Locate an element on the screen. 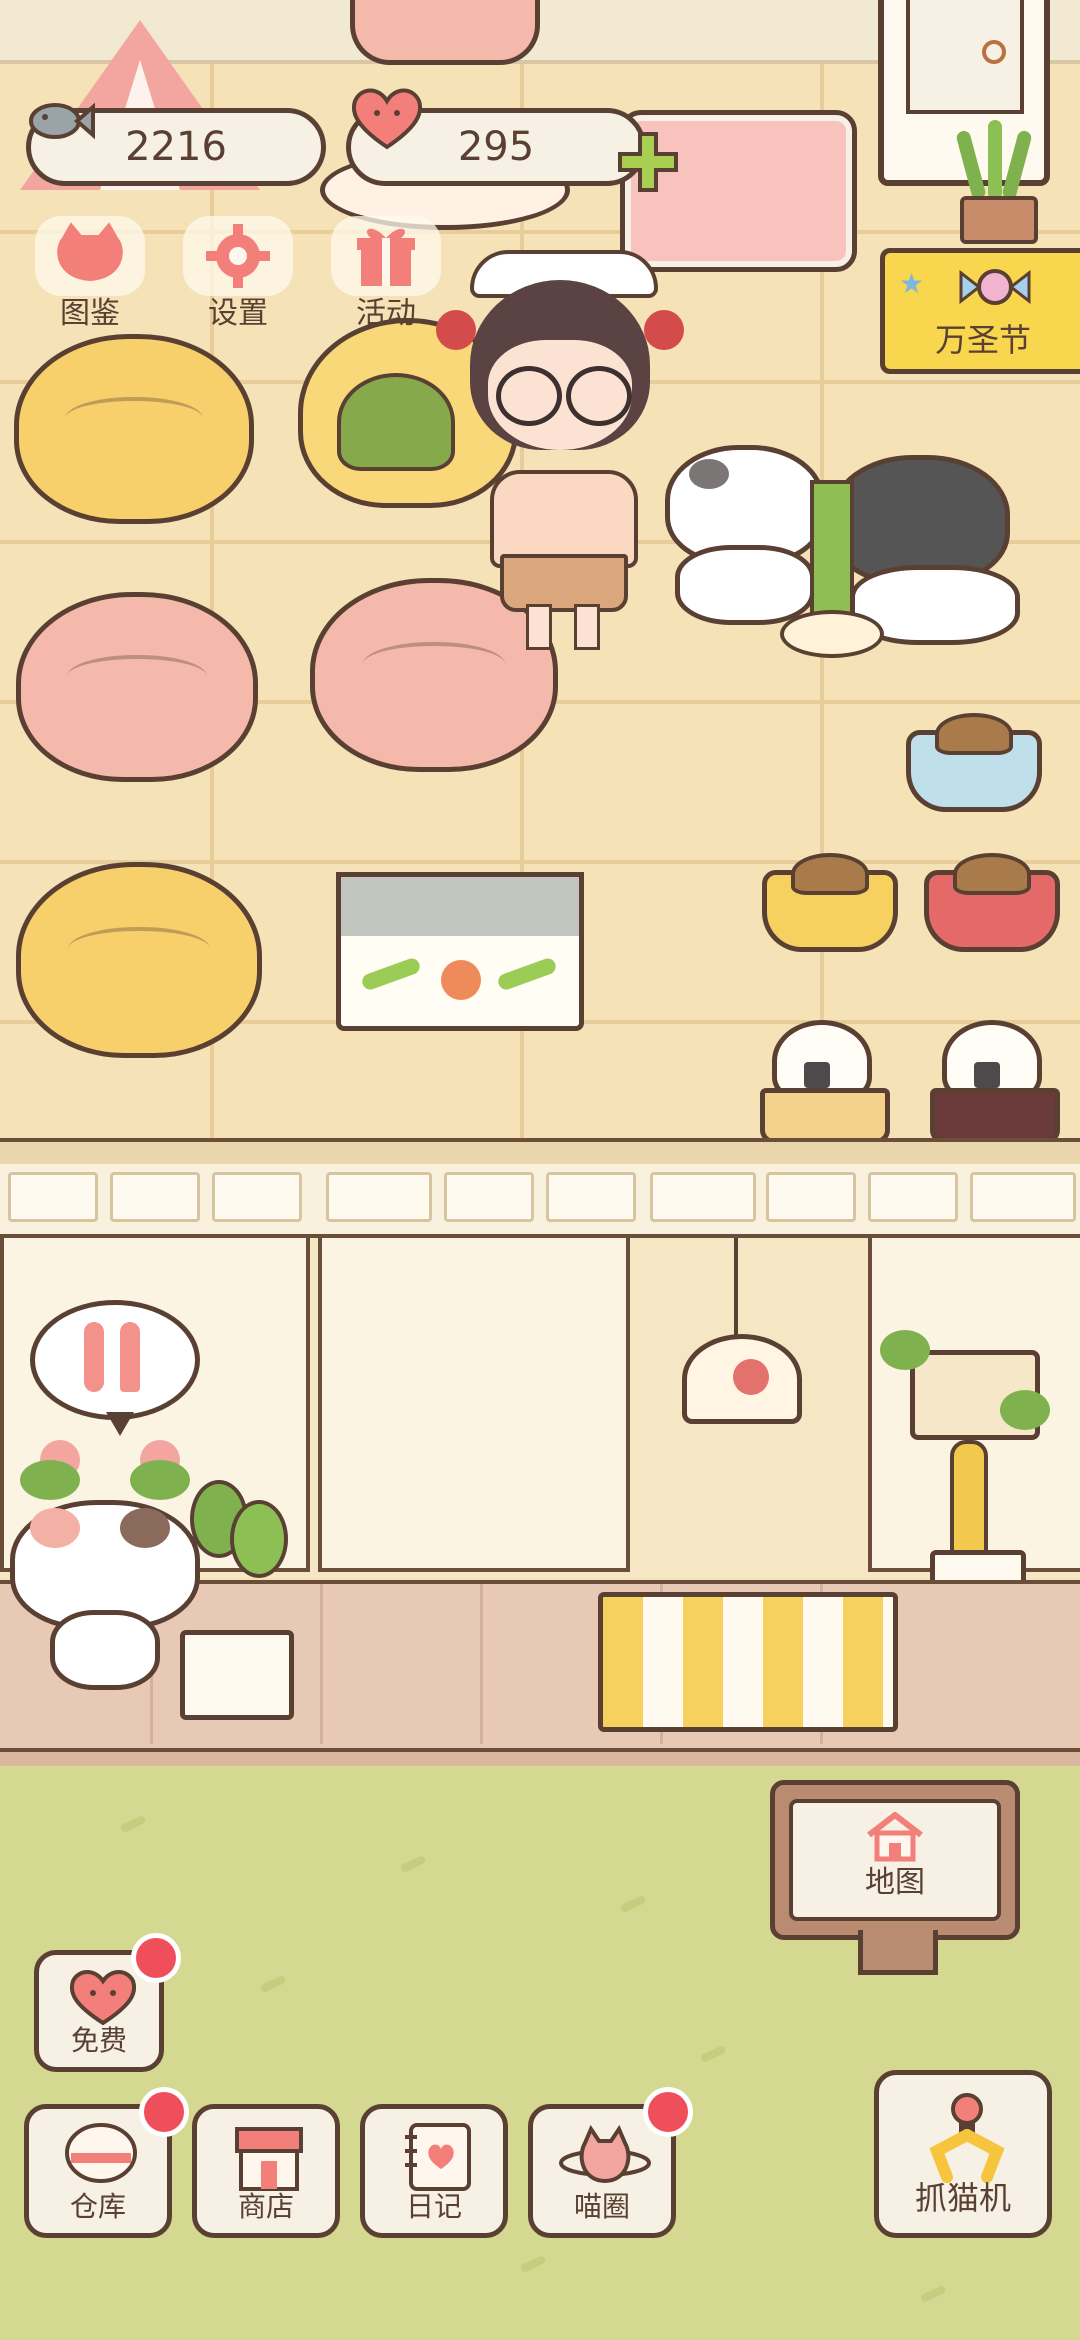 The width and height of the screenshot is (1080, 2340). menu-label: 设置 is located at coordinates (238, 313).